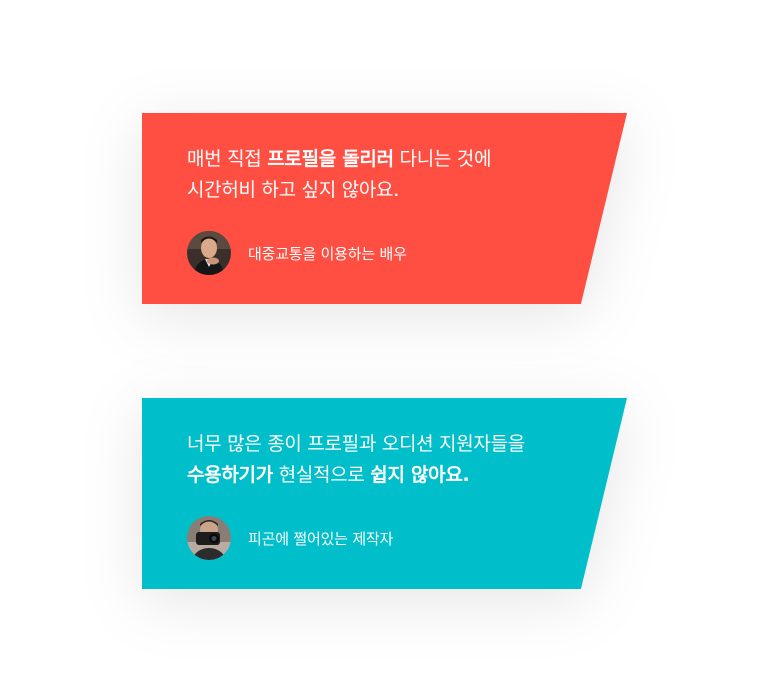 Image resolution: width=768 pixels, height=700 pixels. I want to click on quote-text: 매번 직접, so click(227, 159).